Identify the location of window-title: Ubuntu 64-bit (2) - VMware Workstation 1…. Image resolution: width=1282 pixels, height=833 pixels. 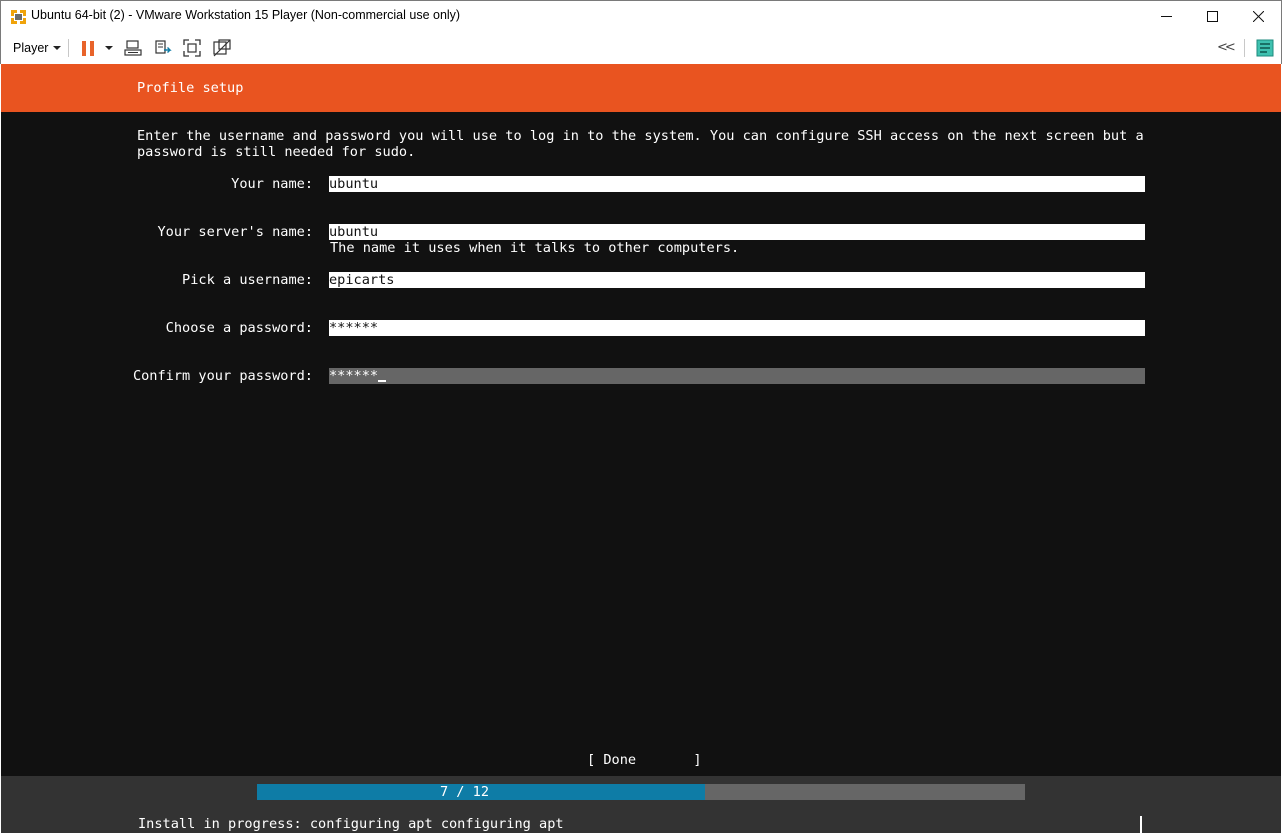
(246, 15).